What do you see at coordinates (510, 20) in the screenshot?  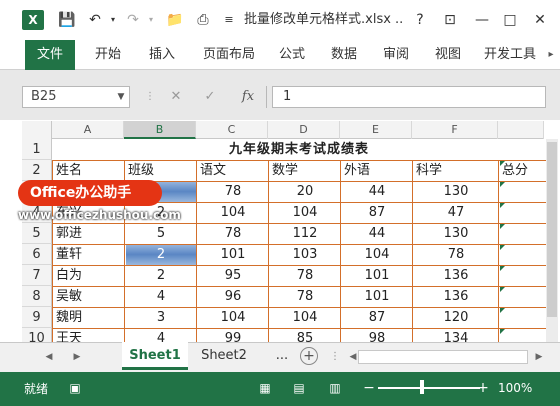 I see `restore-button: □` at bounding box center [510, 20].